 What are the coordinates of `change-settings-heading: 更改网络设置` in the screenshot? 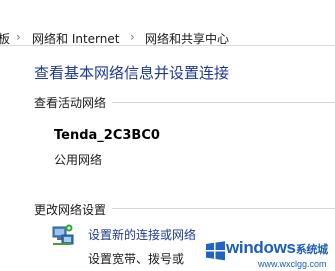 It's located at (70, 210).